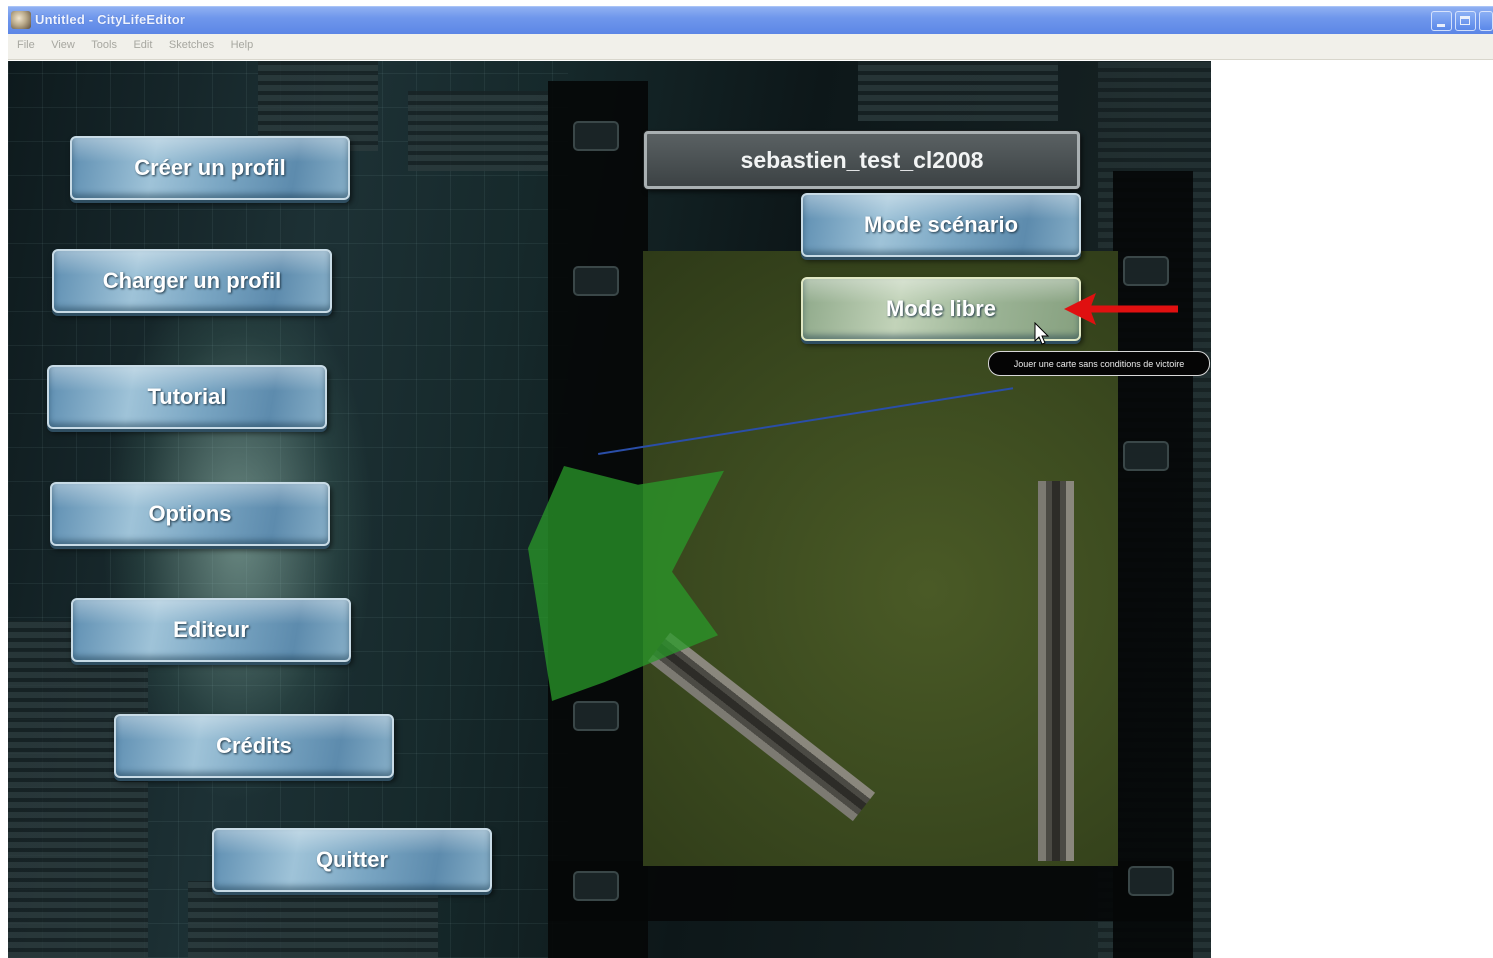 Image resolution: width=1493 pixels, height=958 pixels. I want to click on load-profile-button: Charger un profil, so click(192, 281).